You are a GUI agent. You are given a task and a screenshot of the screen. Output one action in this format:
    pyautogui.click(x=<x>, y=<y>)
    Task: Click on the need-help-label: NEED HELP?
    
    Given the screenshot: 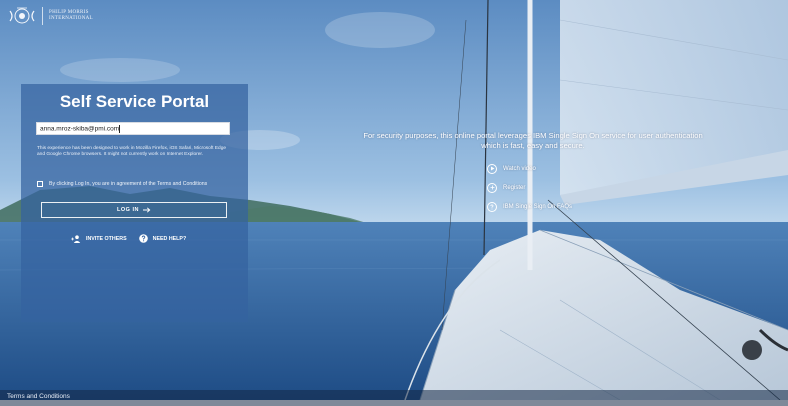 What is the action you would take?
    pyautogui.click(x=169, y=238)
    